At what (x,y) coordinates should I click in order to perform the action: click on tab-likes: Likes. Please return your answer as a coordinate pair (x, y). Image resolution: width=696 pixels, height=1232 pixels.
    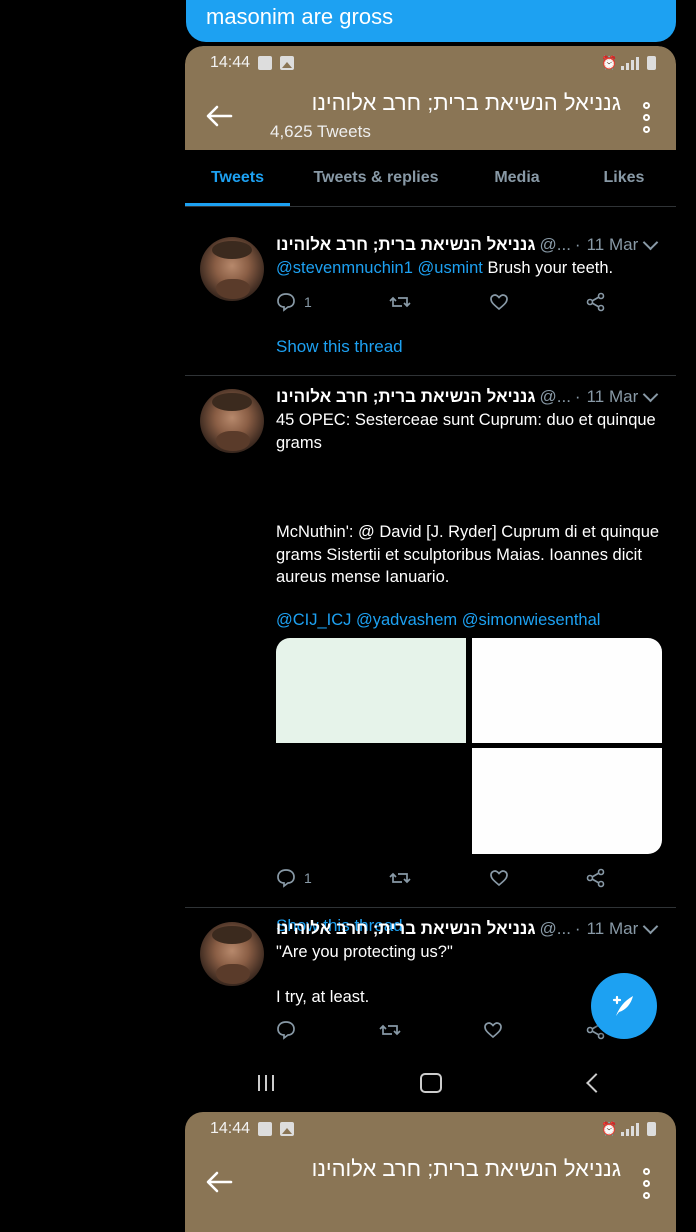
    Looking at the image, I should click on (624, 178).